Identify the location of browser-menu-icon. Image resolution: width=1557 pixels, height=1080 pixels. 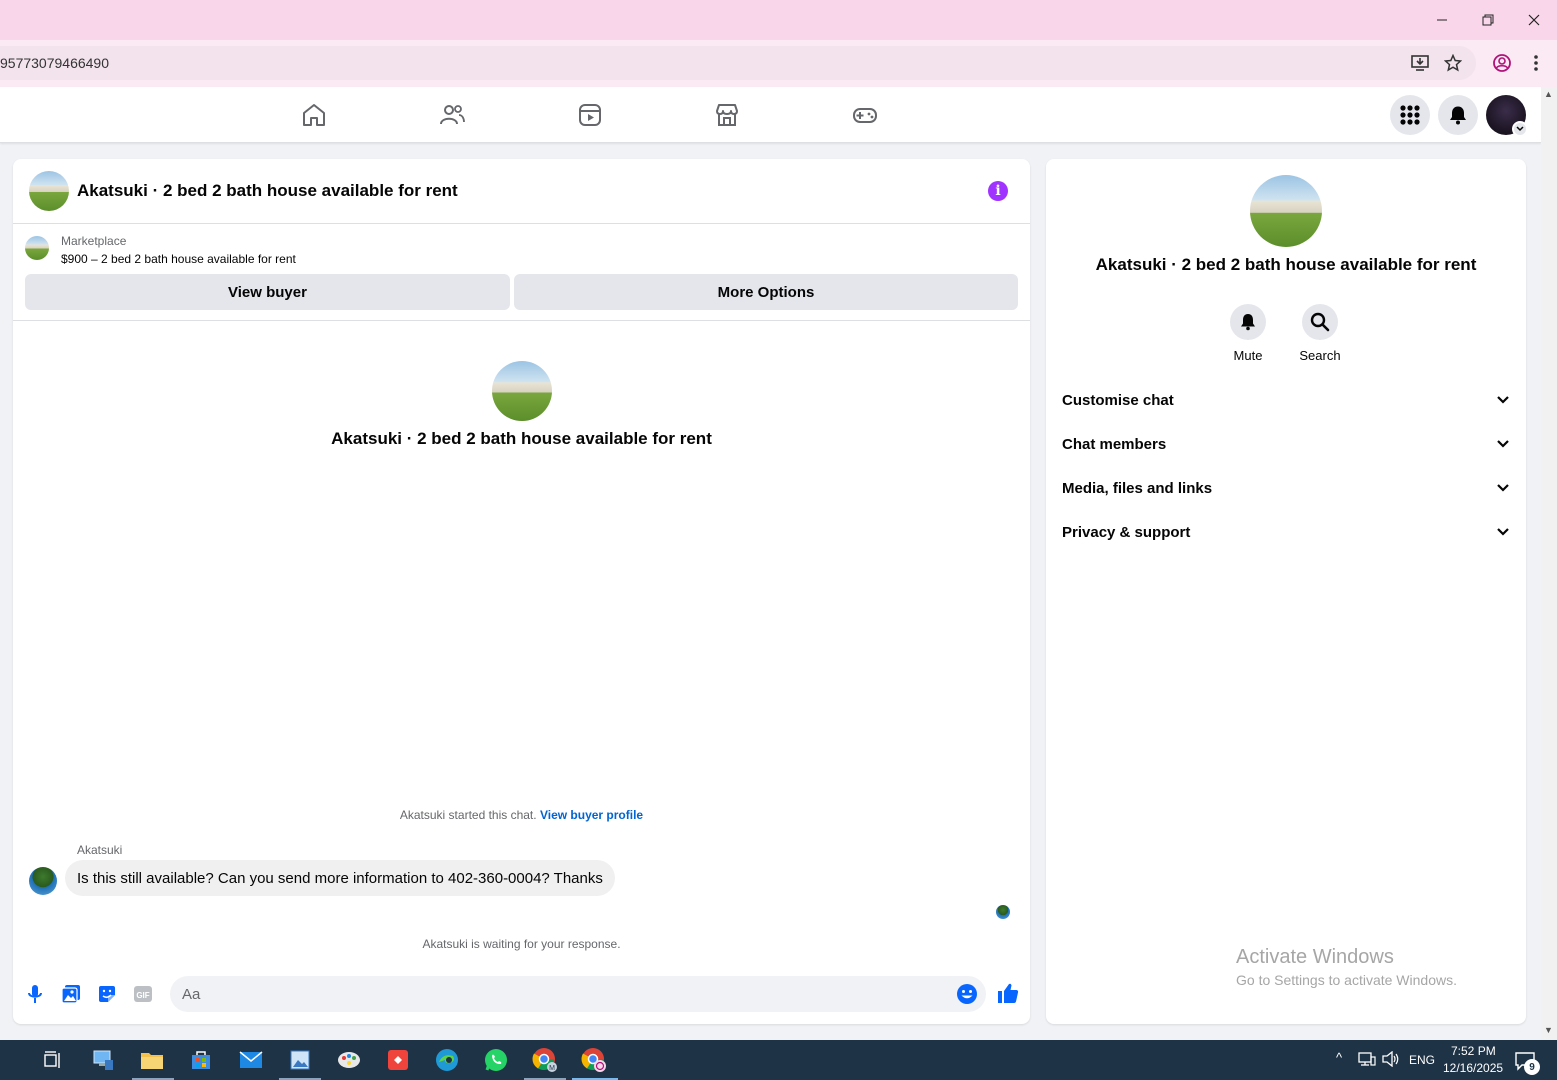
(1536, 63).